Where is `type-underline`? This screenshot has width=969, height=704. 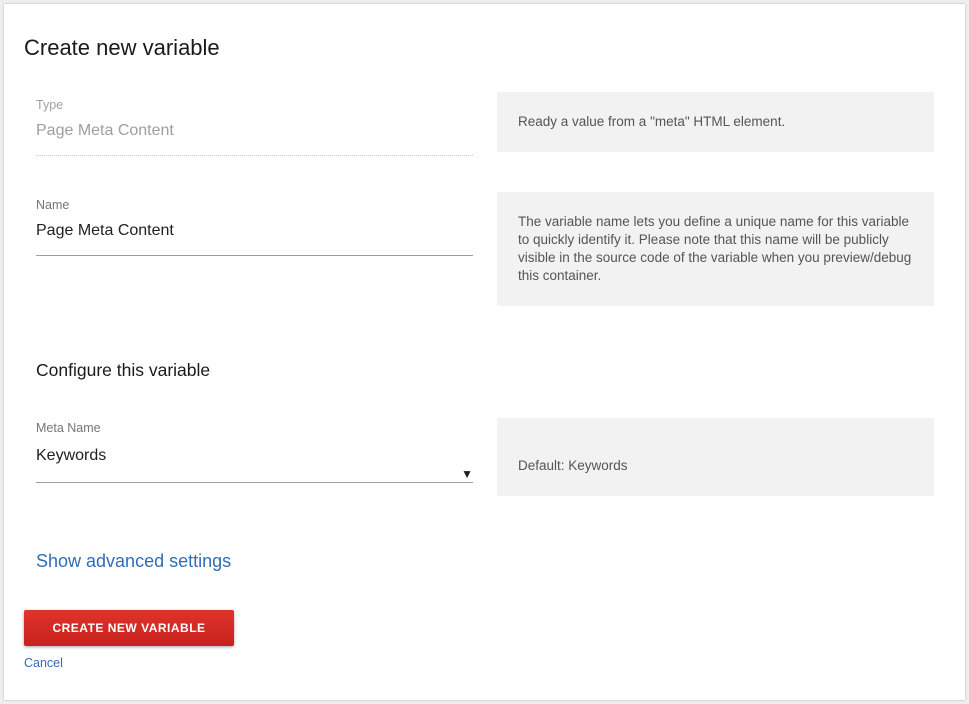 type-underline is located at coordinates (254, 155).